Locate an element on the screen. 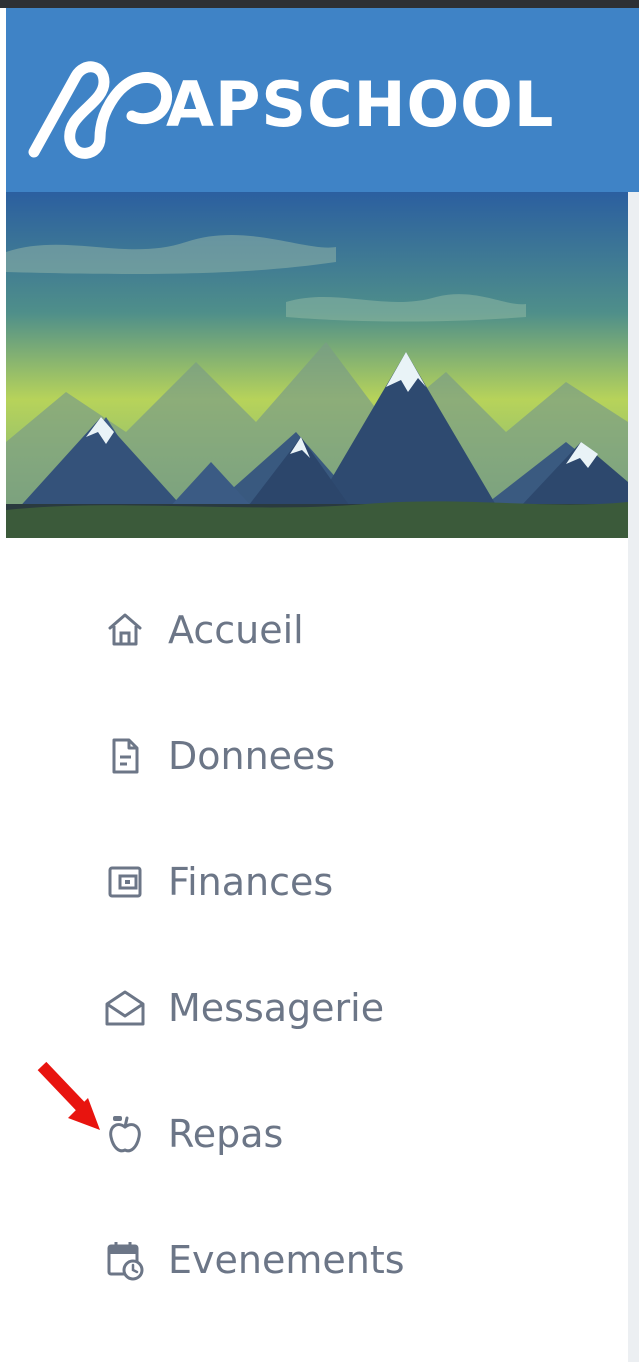  wallet-icon is located at coordinates (125, 882).